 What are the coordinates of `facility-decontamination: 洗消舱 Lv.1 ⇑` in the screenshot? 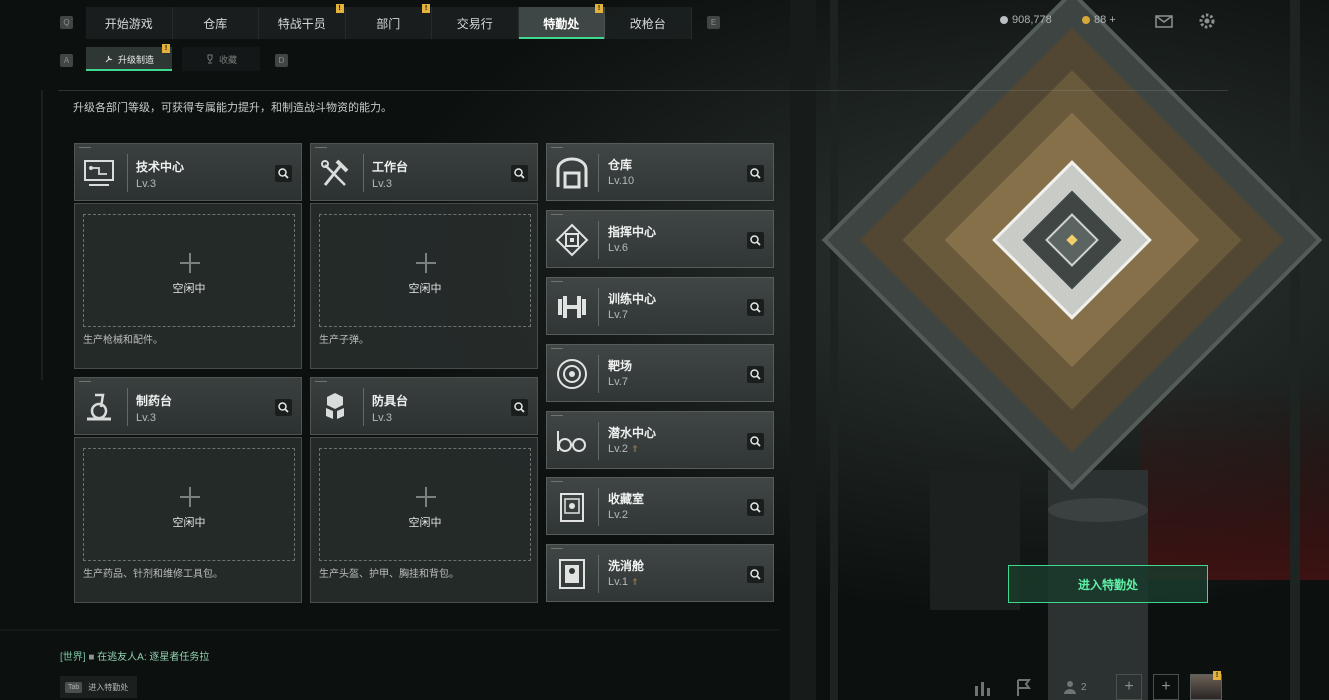 It's located at (660, 573).